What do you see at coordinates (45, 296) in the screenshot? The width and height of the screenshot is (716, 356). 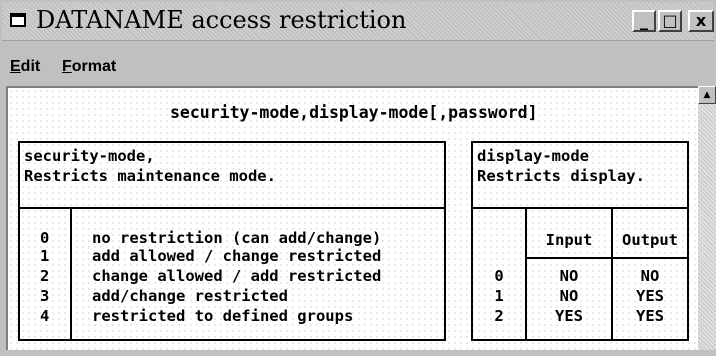 I see `security-code: 3` at bounding box center [45, 296].